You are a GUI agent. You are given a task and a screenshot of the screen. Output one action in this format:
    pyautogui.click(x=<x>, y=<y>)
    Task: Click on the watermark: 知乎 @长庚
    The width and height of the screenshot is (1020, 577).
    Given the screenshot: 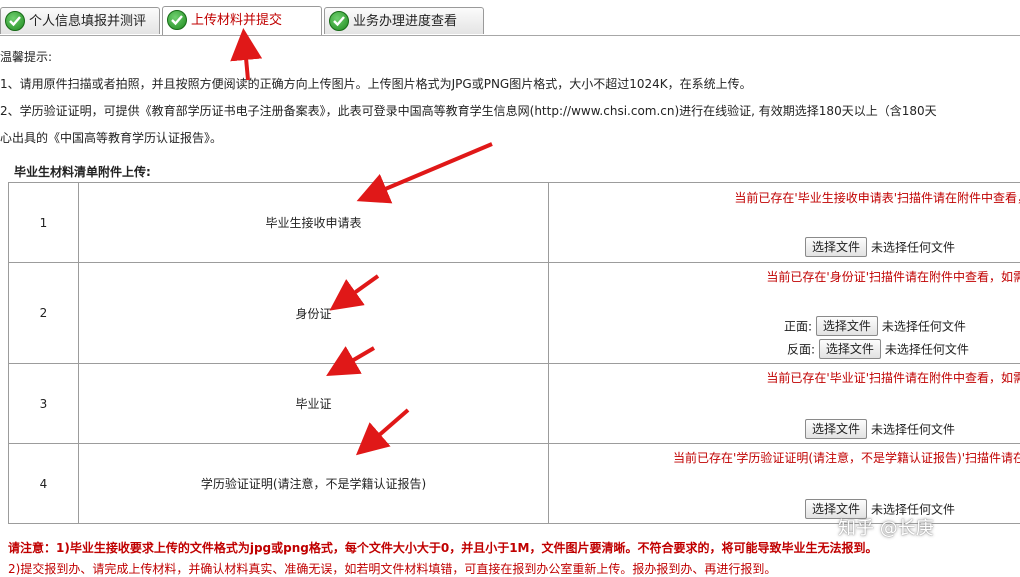 What is the action you would take?
    pyautogui.click(x=886, y=527)
    